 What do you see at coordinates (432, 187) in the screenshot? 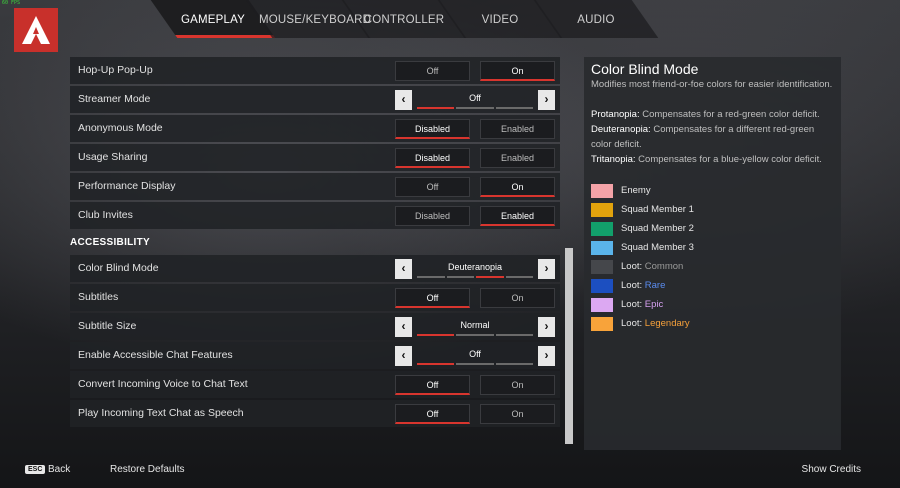
I see `performance-off-button: Off` at bounding box center [432, 187].